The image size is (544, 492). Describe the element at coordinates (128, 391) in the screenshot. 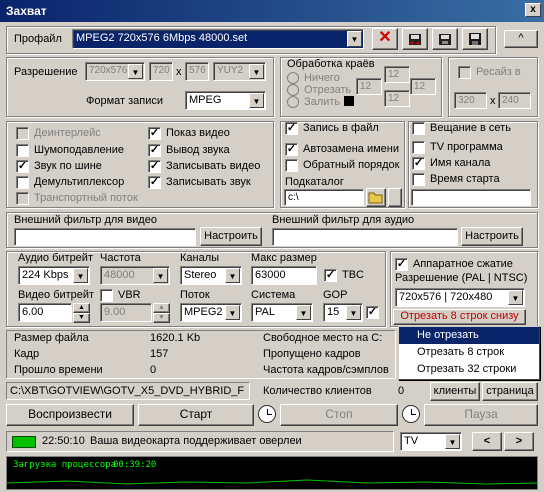

I see `path-field: C:\XBT\GOTVIEW\GOTV_X5_DVD_HYBRID_F` at that location.